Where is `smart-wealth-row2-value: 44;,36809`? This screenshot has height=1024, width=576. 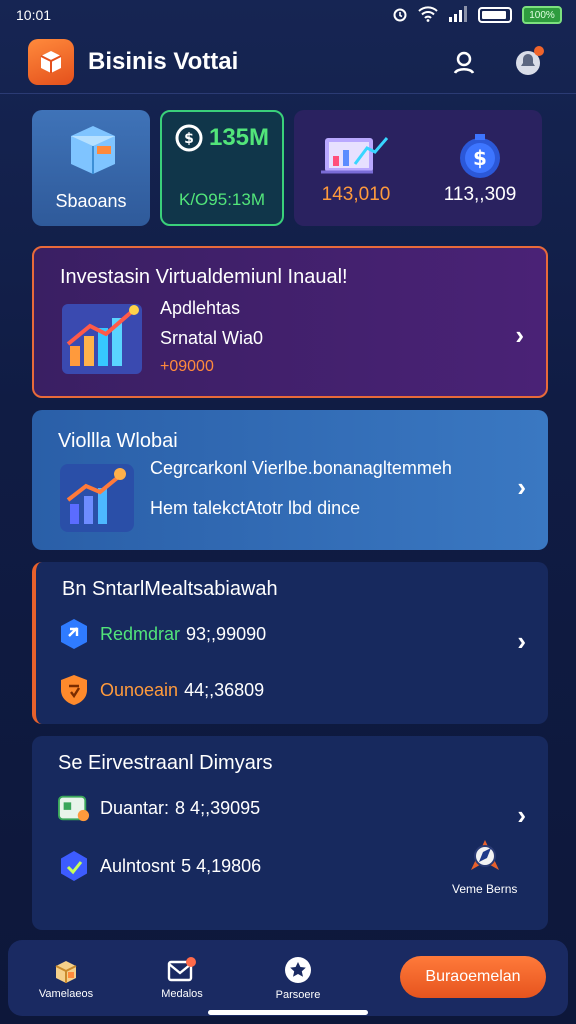
smart-wealth-row2-value: 44;,36809 is located at coordinates (224, 689).